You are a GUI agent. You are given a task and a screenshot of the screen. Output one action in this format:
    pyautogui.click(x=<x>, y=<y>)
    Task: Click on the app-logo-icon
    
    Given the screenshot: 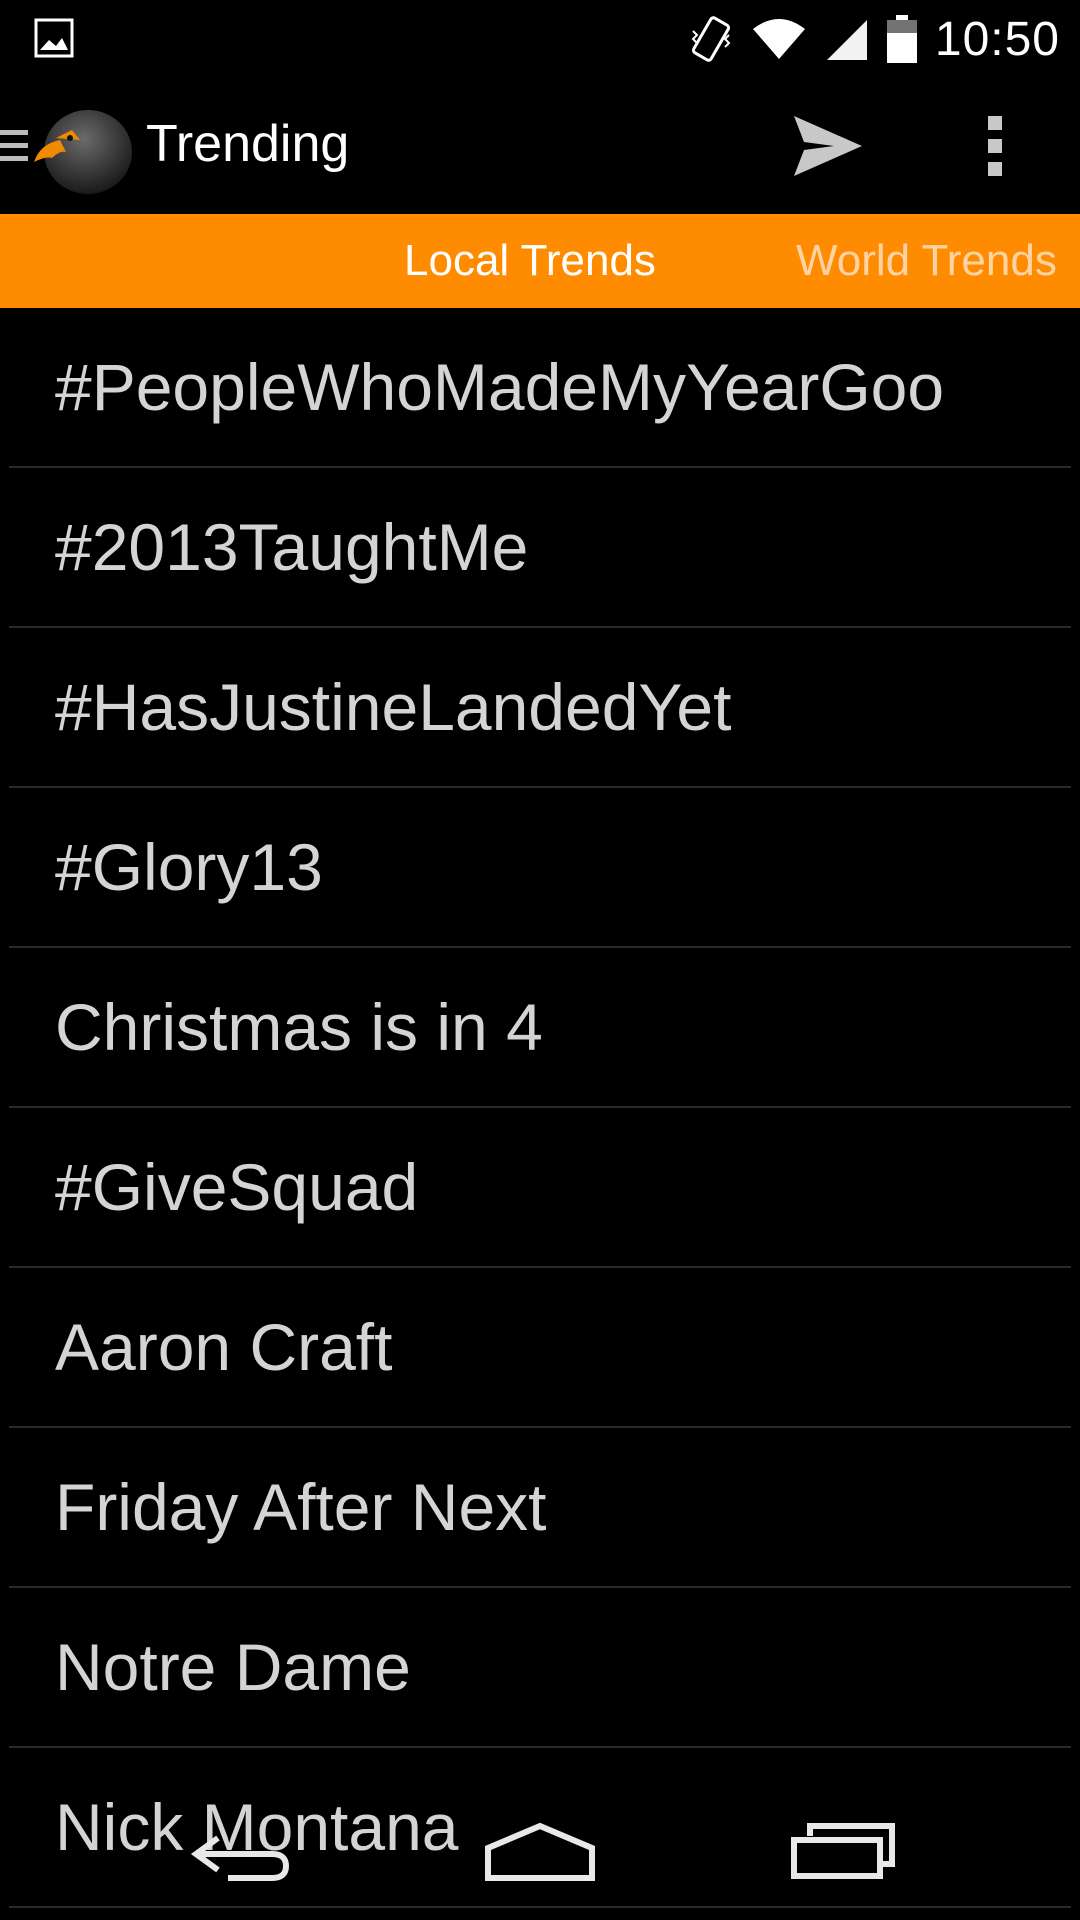 What is the action you would take?
    pyautogui.click(x=82, y=148)
    